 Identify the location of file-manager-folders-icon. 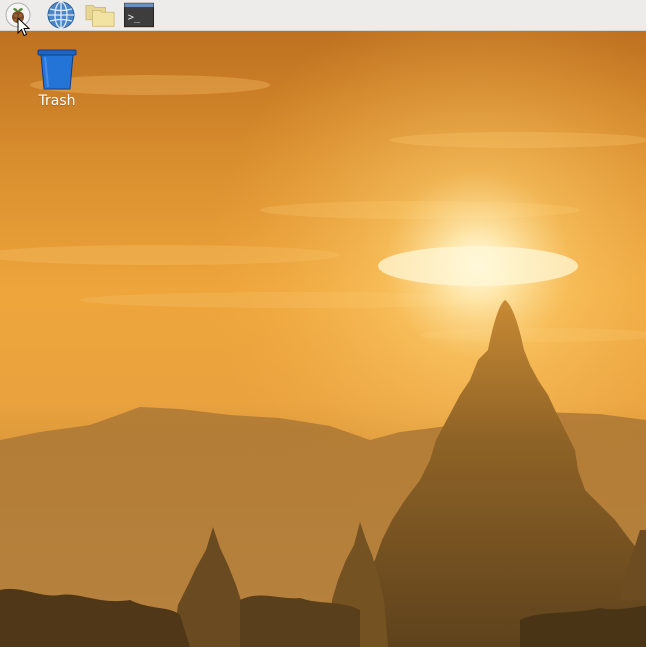
(100, 16).